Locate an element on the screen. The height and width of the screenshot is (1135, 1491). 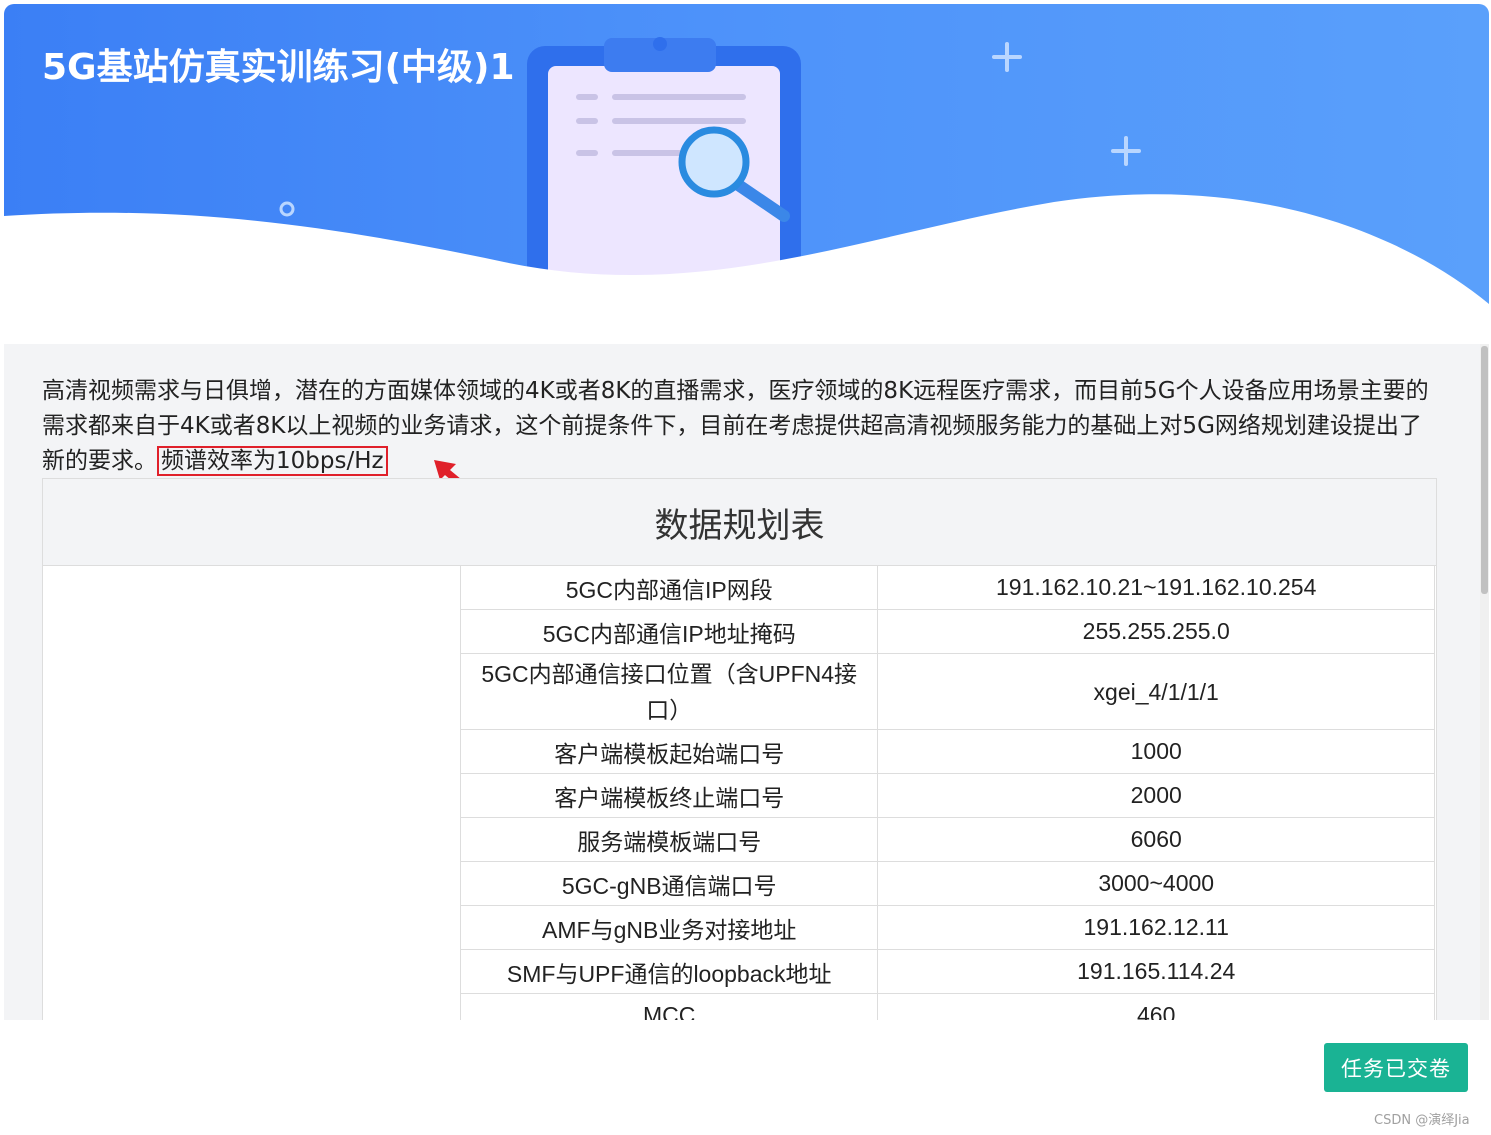
spectral-efficiency-highlight: 频谱效率为10bps/Hz is located at coordinates (272, 461).